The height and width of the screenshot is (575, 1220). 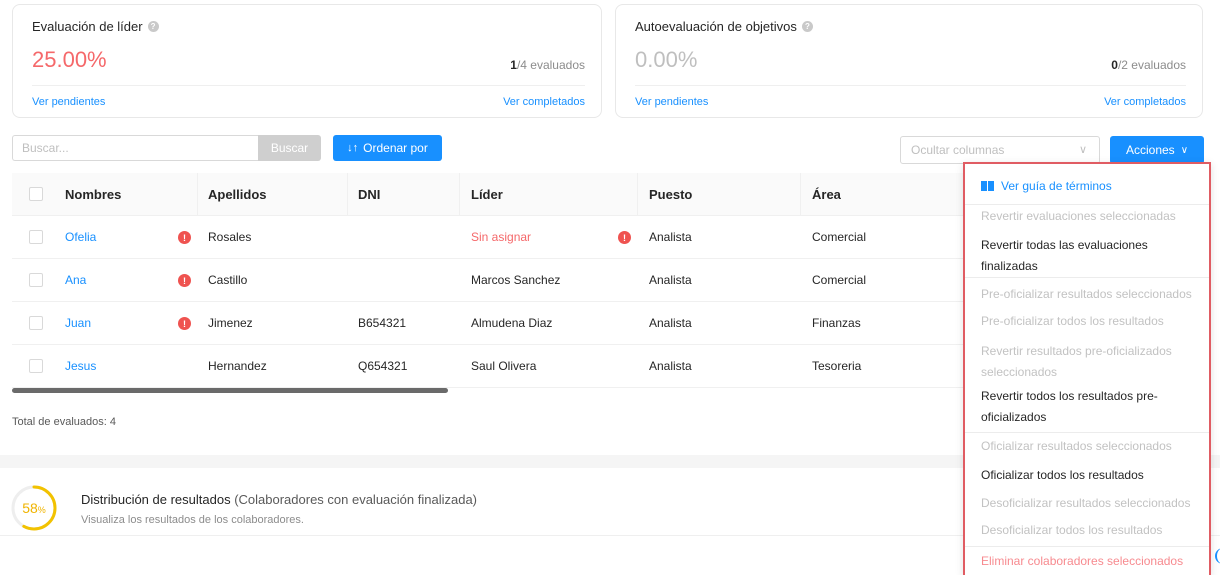 What do you see at coordinates (369, 194) in the screenshot?
I see `header-dni: DNI` at bounding box center [369, 194].